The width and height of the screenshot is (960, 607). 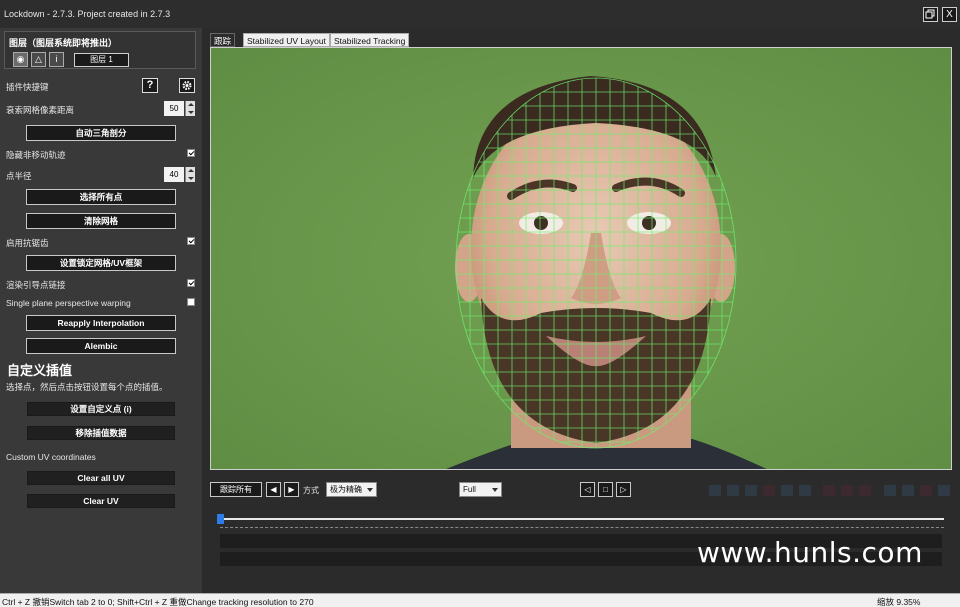 What do you see at coordinates (101, 221) in the screenshot?
I see `clear-mesh-button: 清除网格` at bounding box center [101, 221].